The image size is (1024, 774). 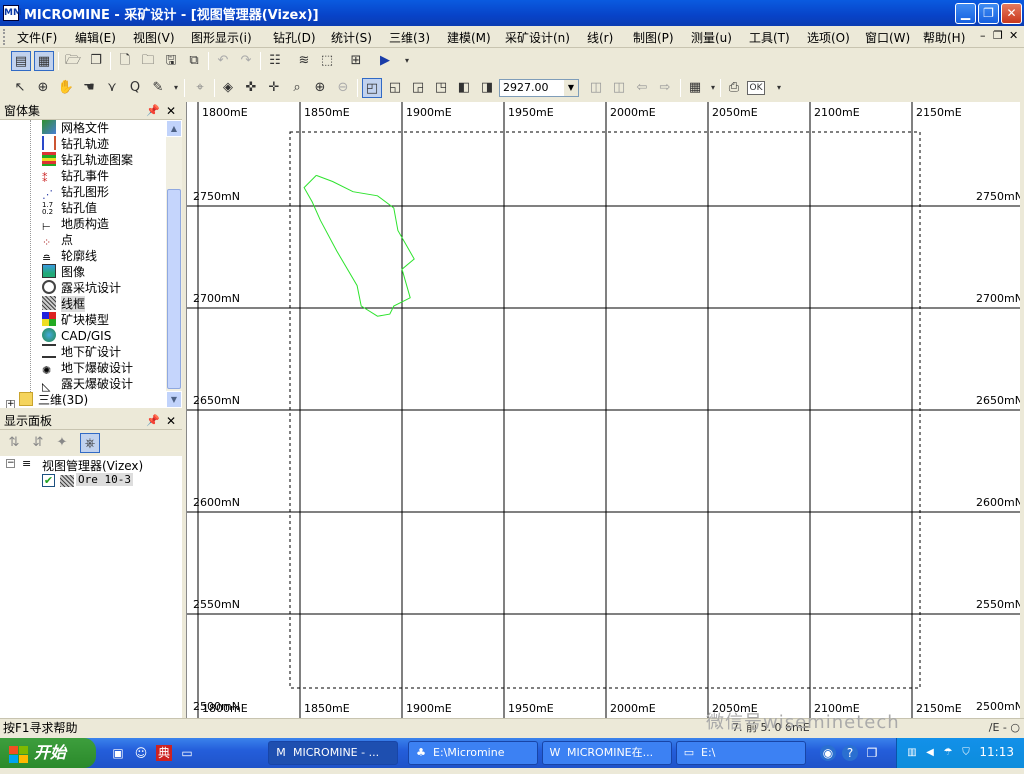 What do you see at coordinates (395, 88) in the screenshot?
I see `section-view-icon: ◱` at bounding box center [395, 88].